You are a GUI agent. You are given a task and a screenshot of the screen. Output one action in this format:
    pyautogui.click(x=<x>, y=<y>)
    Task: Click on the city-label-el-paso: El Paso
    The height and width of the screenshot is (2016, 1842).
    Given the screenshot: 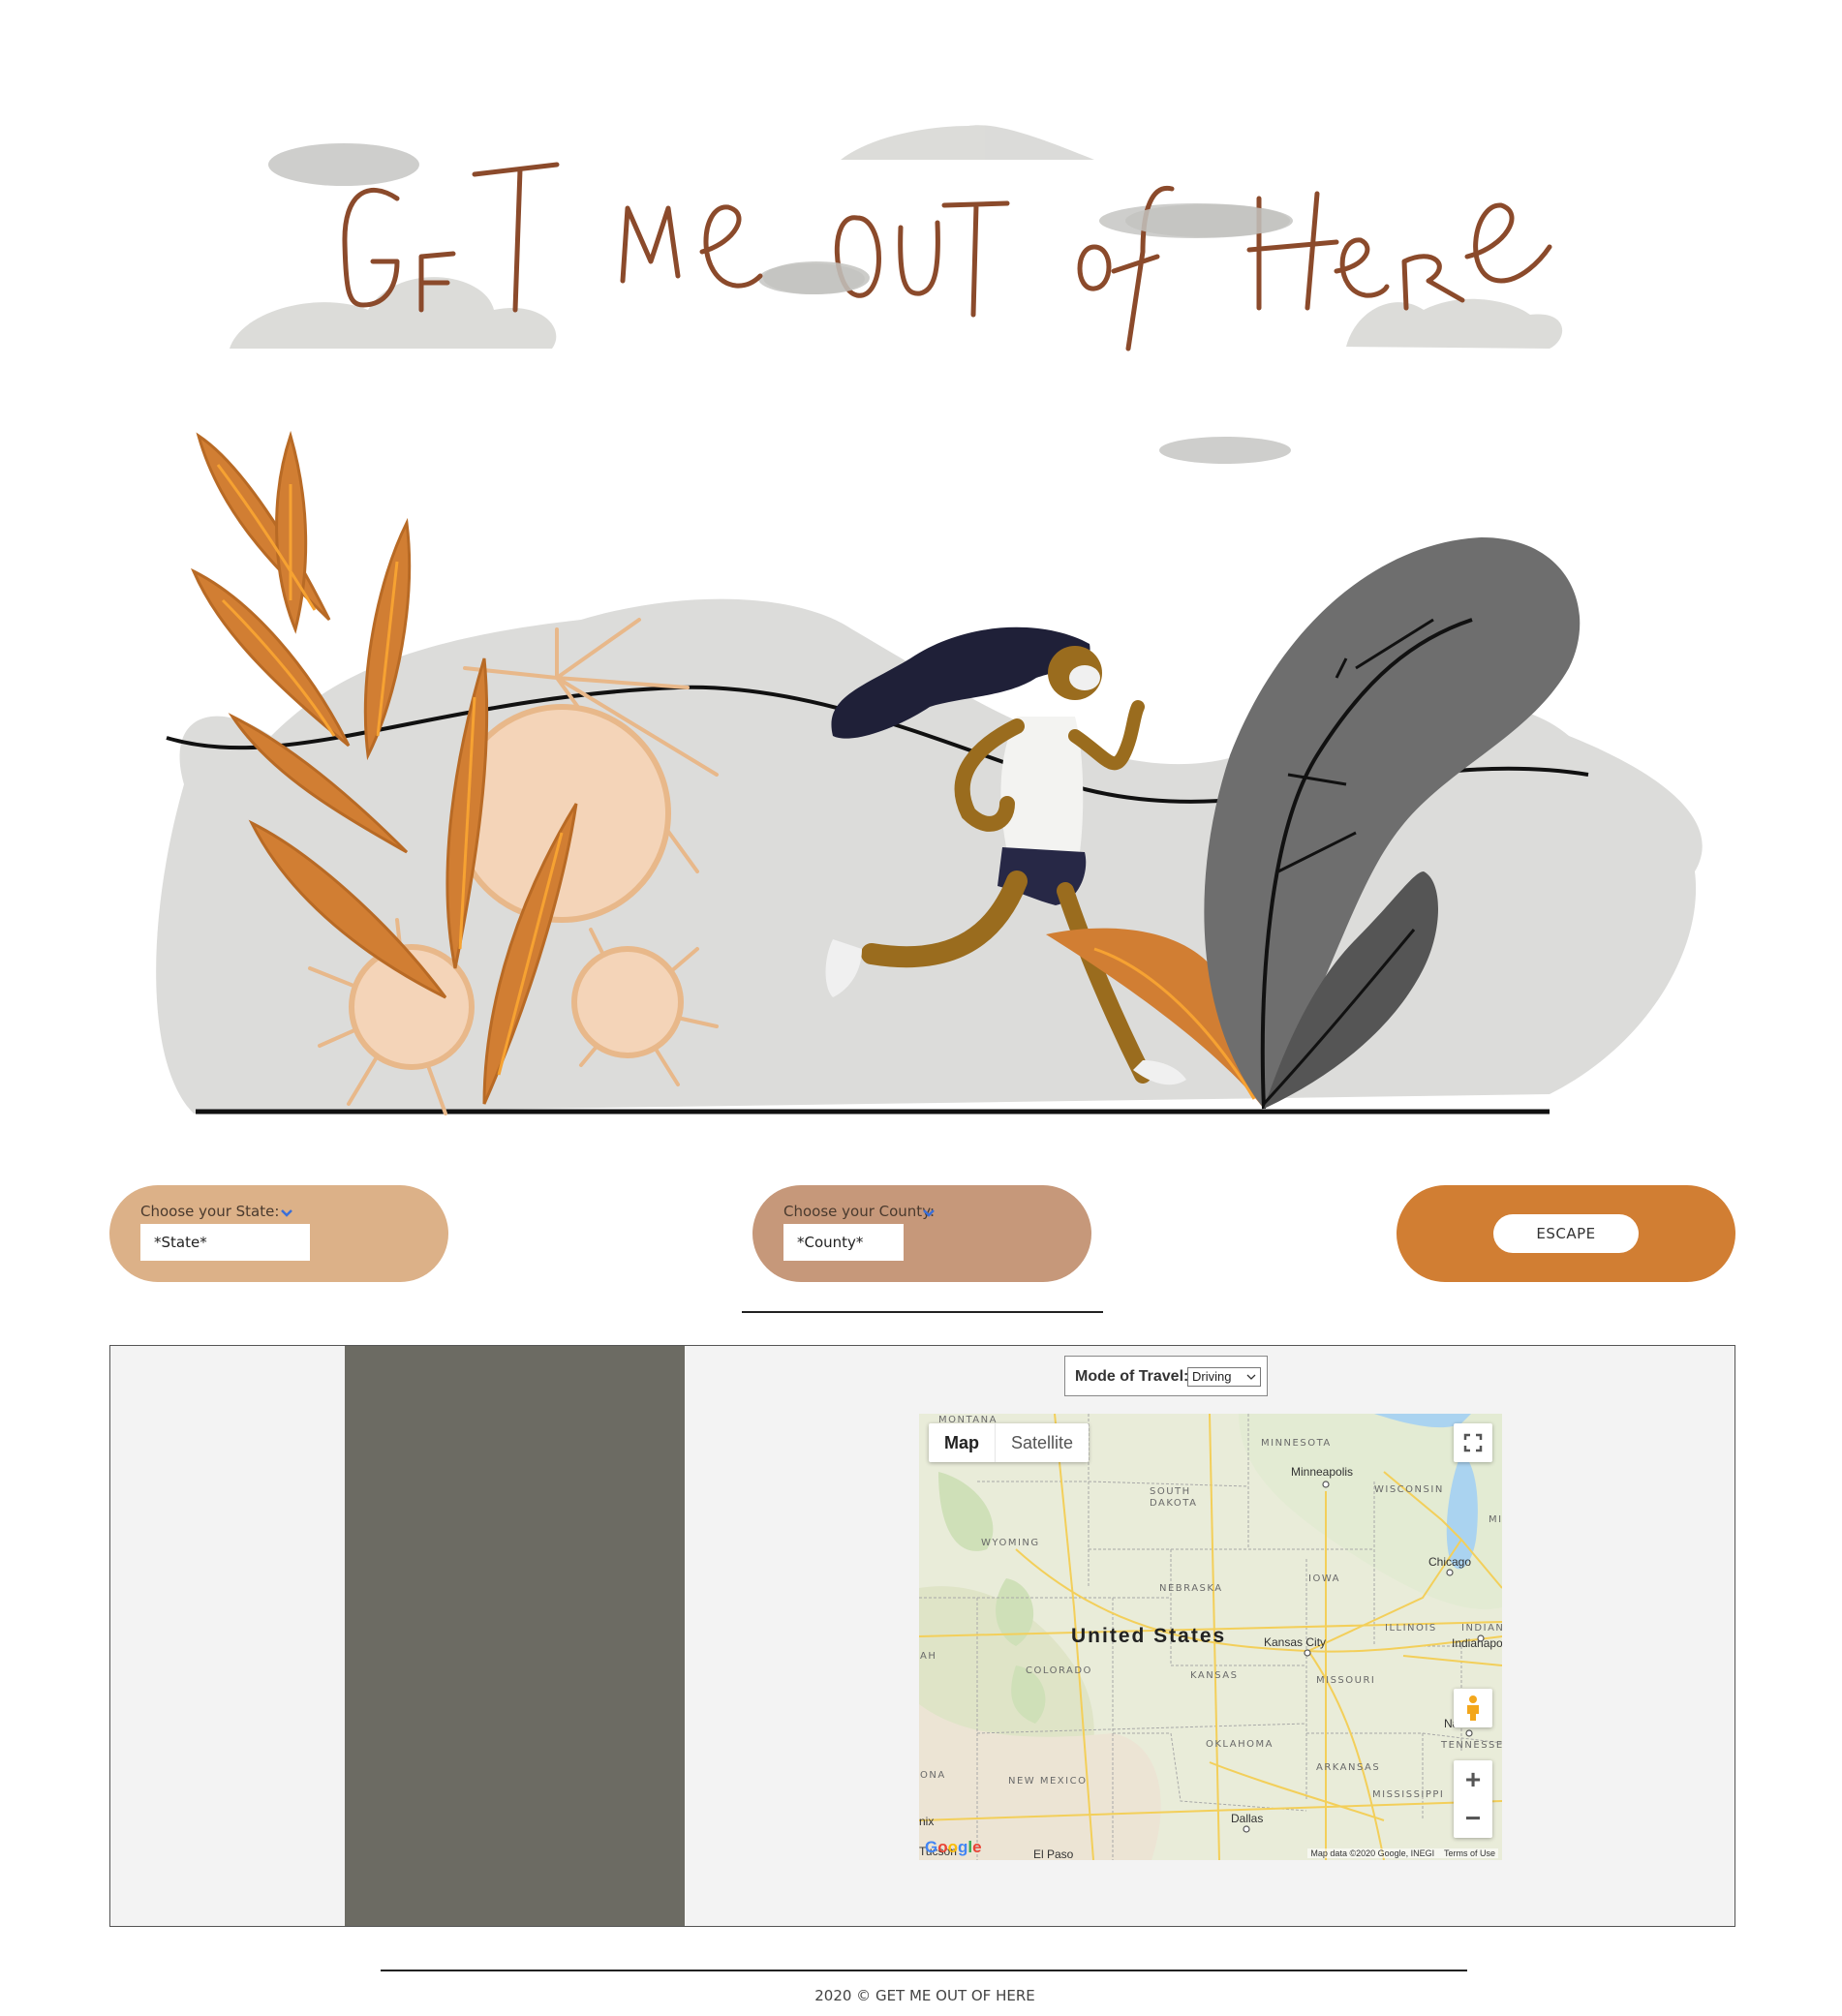 What is the action you would take?
    pyautogui.click(x=1053, y=1854)
    